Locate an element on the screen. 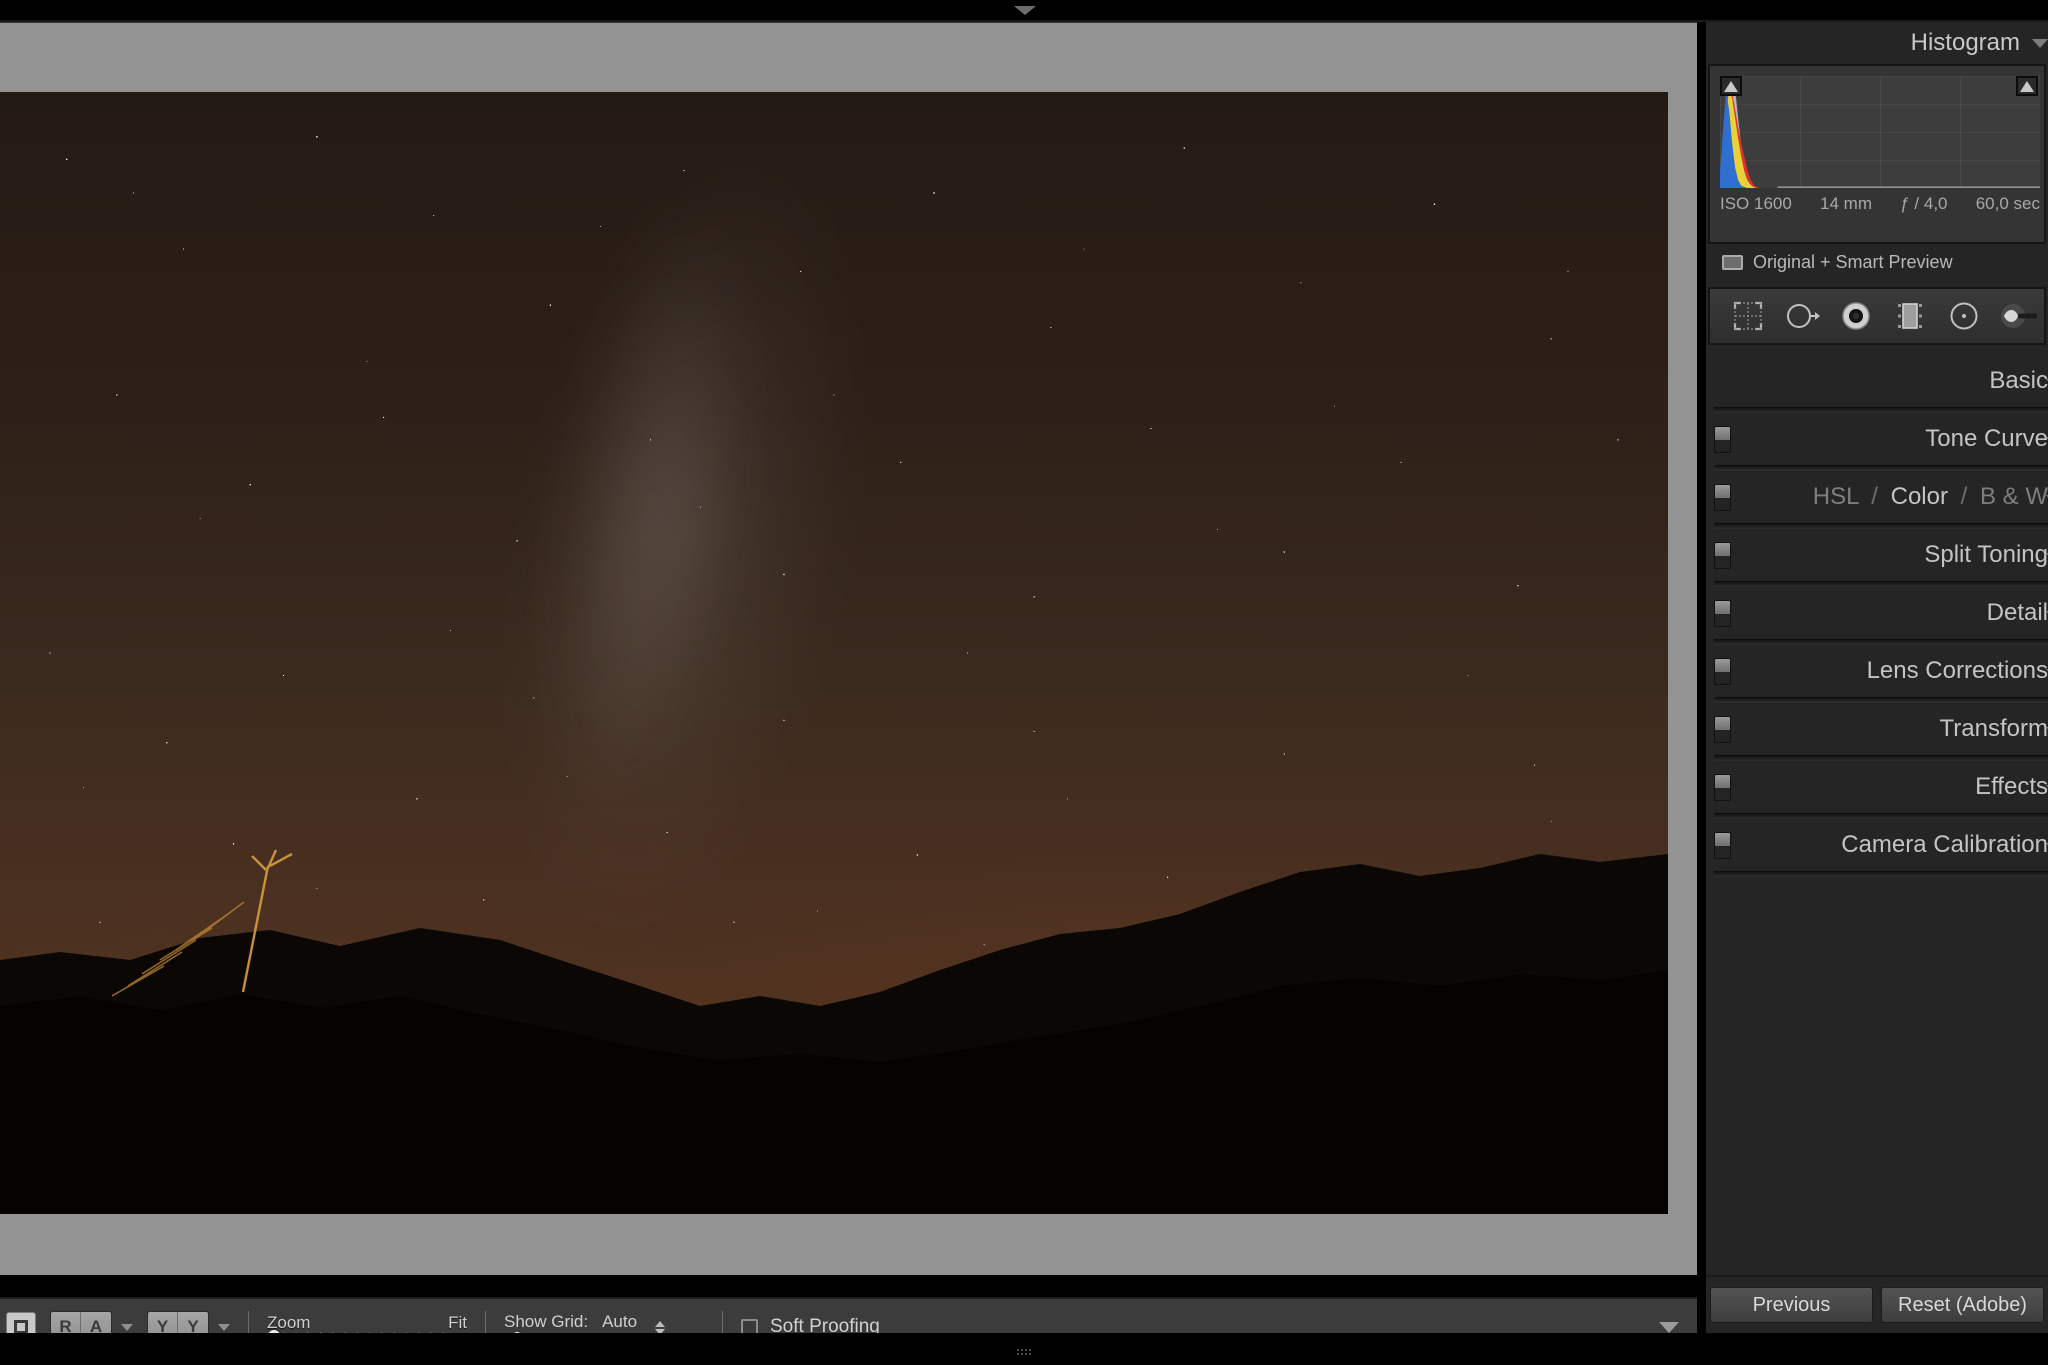 The width and height of the screenshot is (2048, 1365). toolbar-options-button is located at coordinates (1669, 1327).